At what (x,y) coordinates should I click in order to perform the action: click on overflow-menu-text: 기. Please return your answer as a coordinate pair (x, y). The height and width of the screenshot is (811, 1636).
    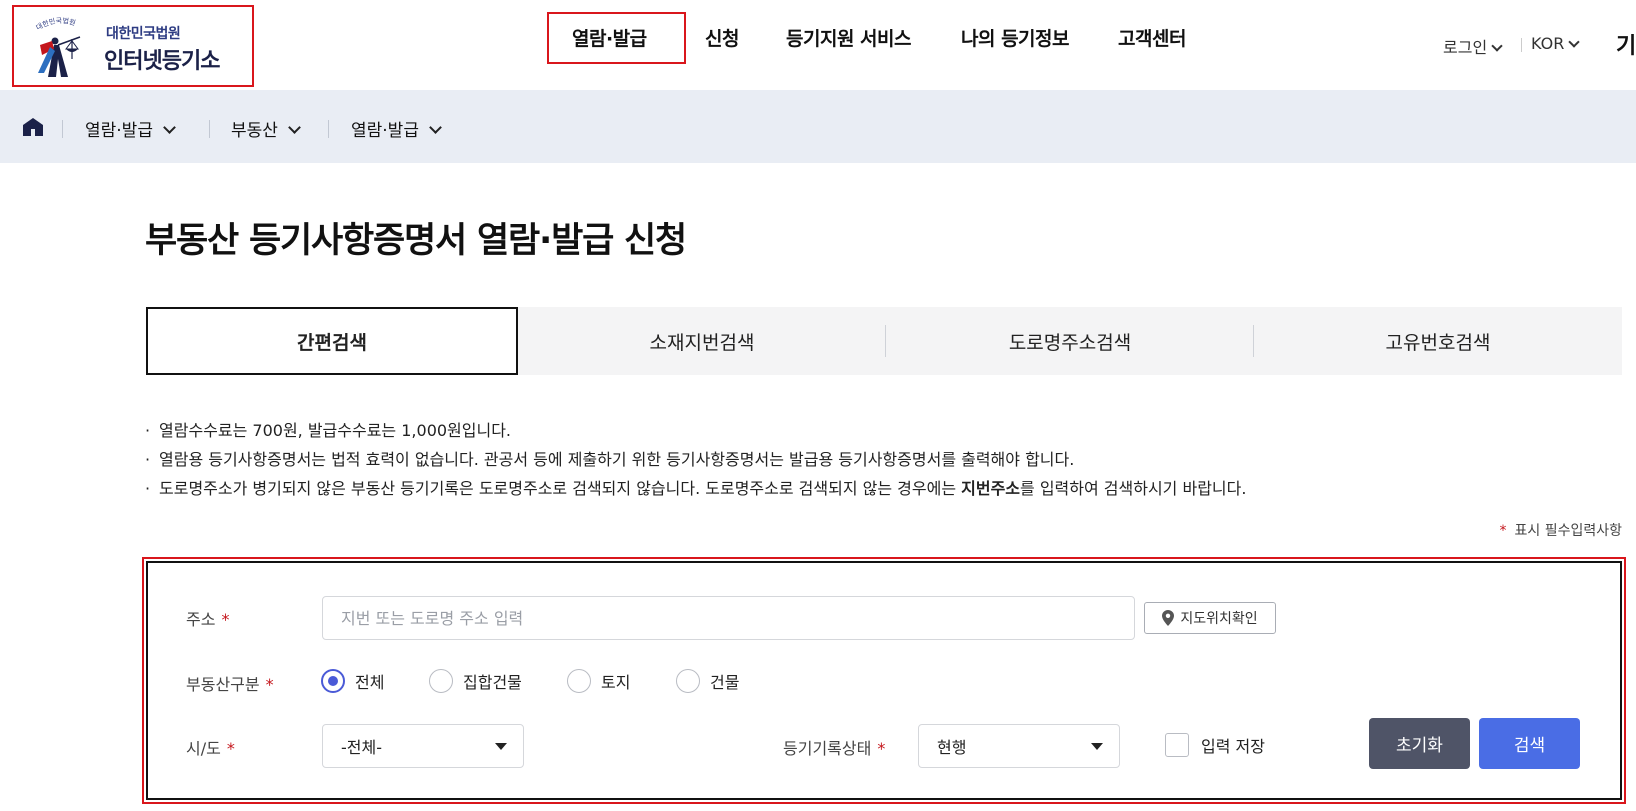
    Looking at the image, I should click on (1626, 44).